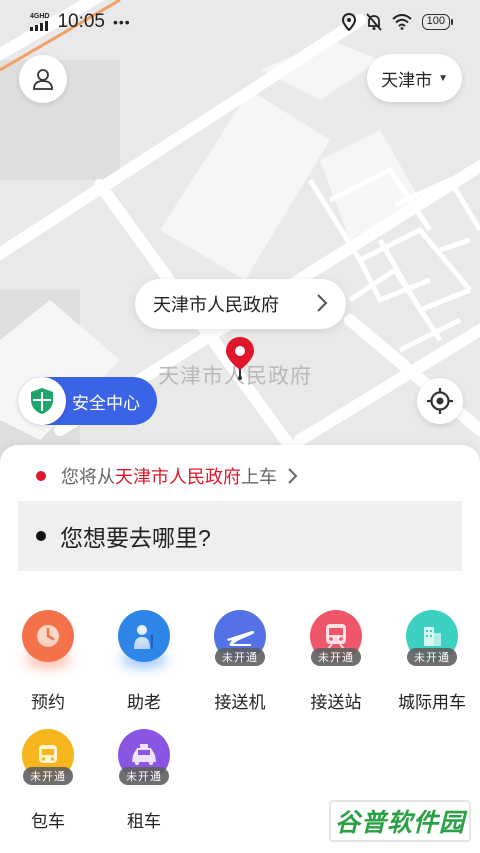  What do you see at coordinates (240, 702) in the screenshot?
I see `service-label: 接送机` at bounding box center [240, 702].